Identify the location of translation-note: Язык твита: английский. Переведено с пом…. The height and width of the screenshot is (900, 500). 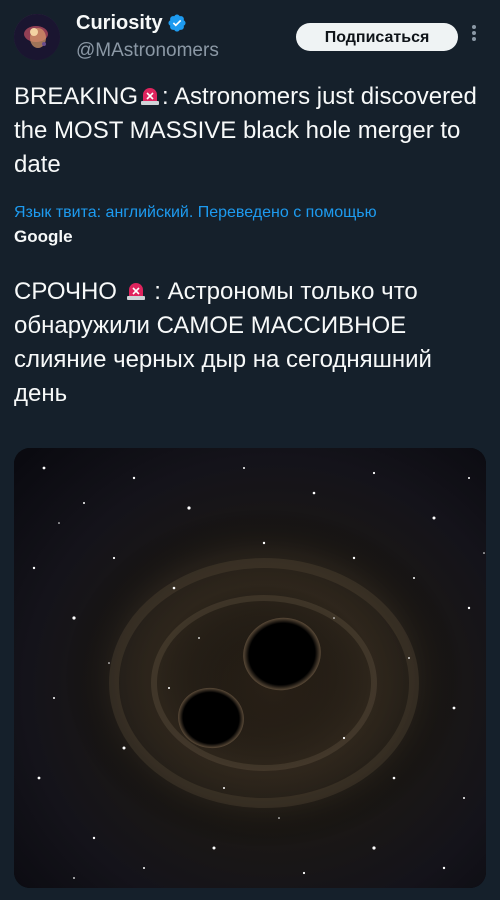
(224, 225).